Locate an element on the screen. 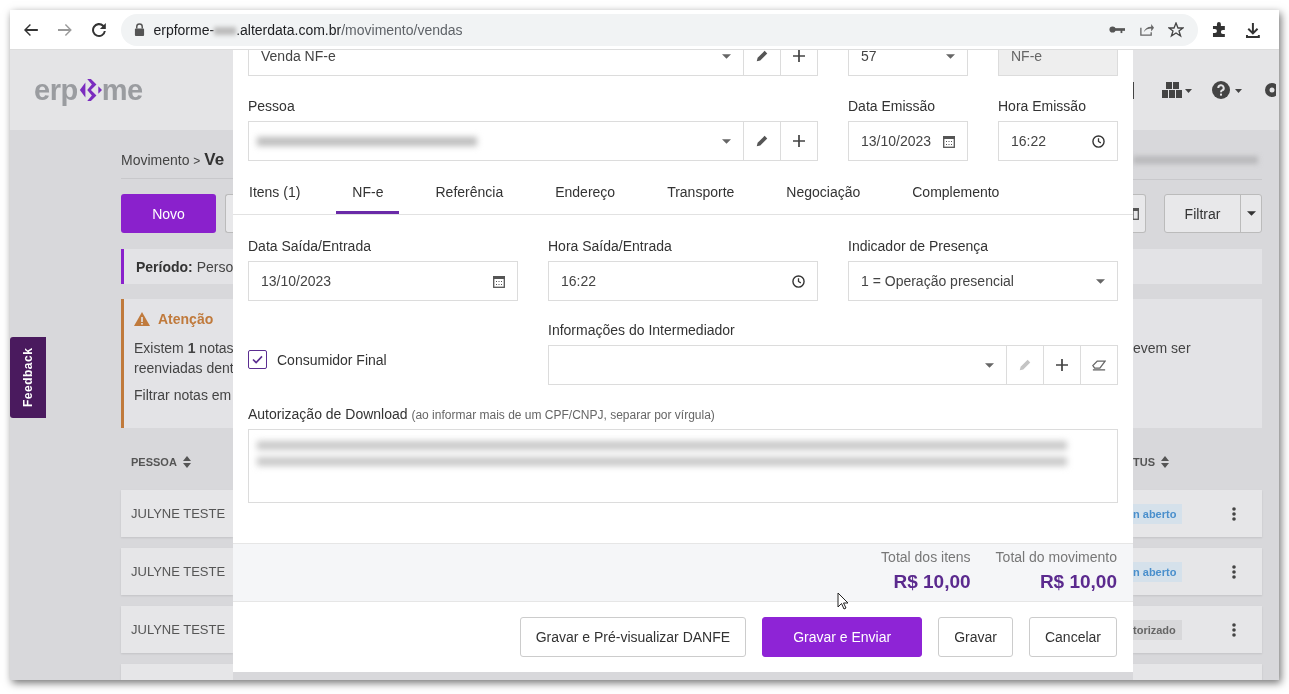  dialog-button: Gravar e Enviar is located at coordinates (842, 637).